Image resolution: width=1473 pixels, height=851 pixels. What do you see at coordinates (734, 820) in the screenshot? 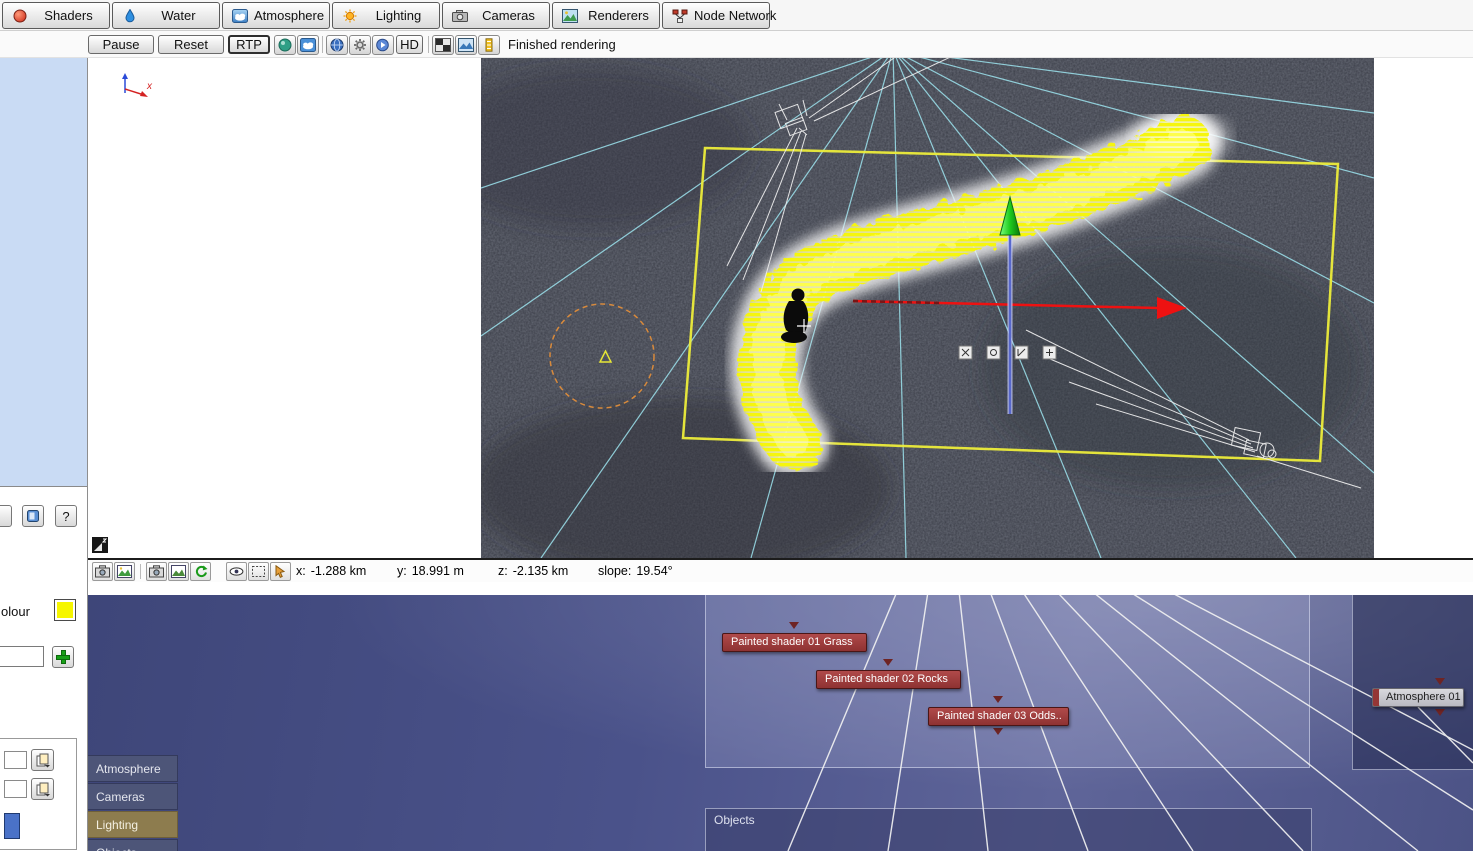
I see `group-label: Objects` at bounding box center [734, 820].